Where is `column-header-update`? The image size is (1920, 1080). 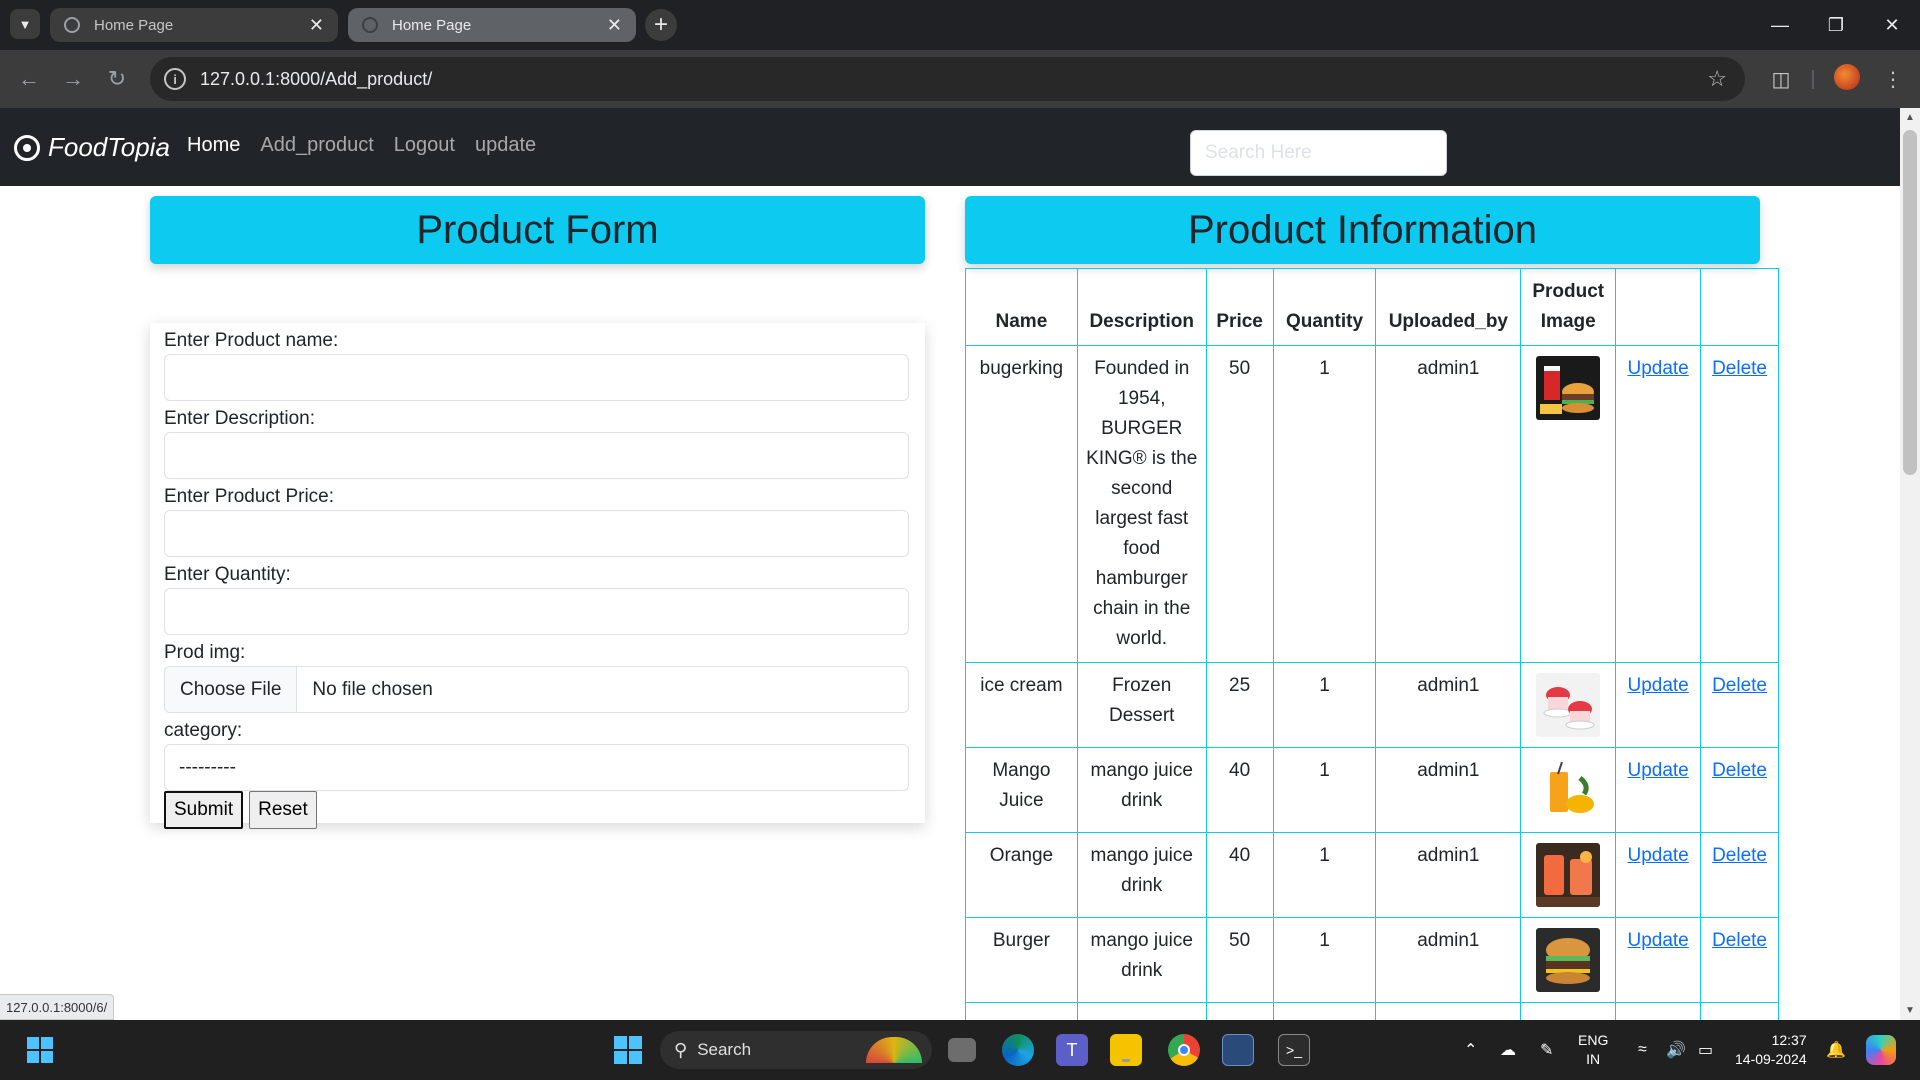
column-header-update is located at coordinates (1658, 307).